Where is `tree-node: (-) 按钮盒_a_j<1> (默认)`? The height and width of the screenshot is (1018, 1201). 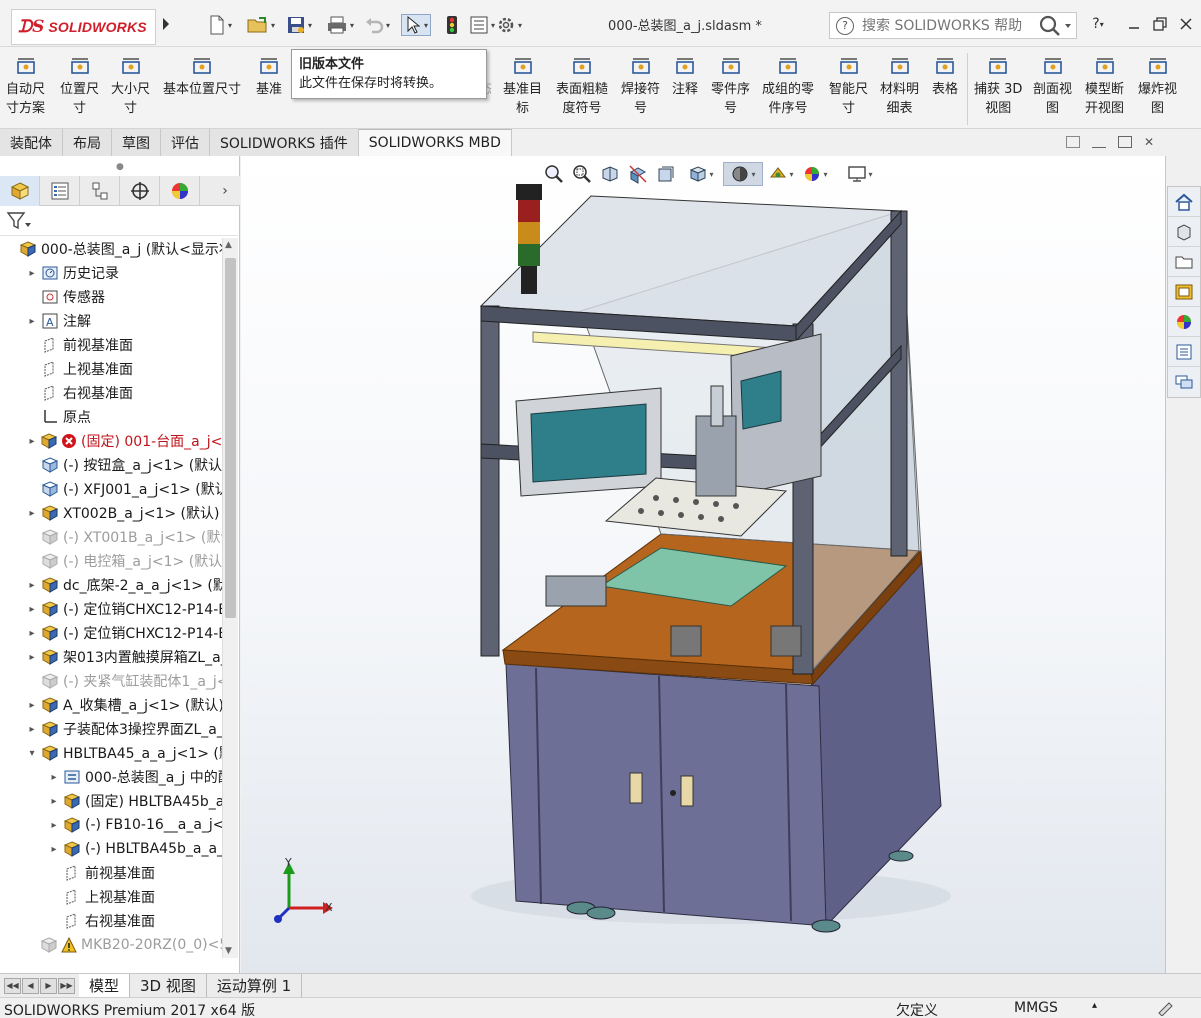 tree-node: (-) 按钮盒_a_j<1> (默认) is located at coordinates (124, 465).